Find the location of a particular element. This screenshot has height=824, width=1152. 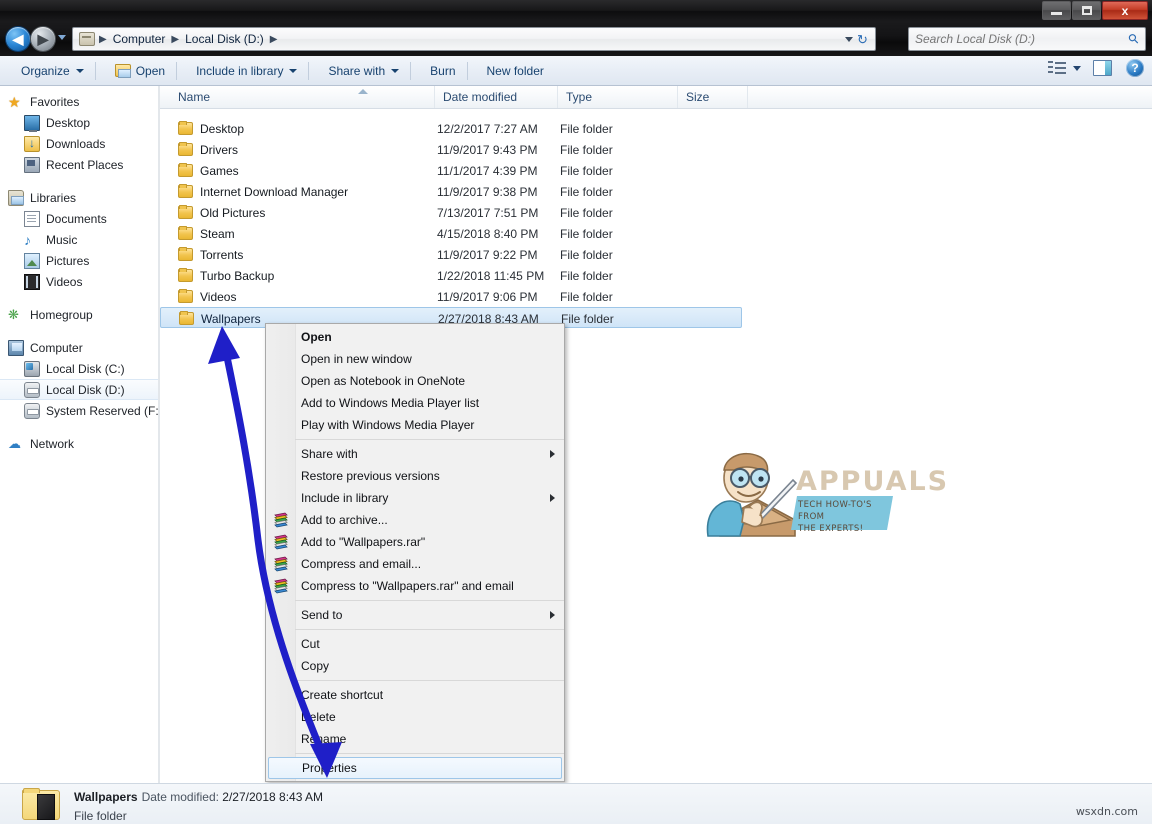

burn-button: Burn is located at coordinates (442, 71).